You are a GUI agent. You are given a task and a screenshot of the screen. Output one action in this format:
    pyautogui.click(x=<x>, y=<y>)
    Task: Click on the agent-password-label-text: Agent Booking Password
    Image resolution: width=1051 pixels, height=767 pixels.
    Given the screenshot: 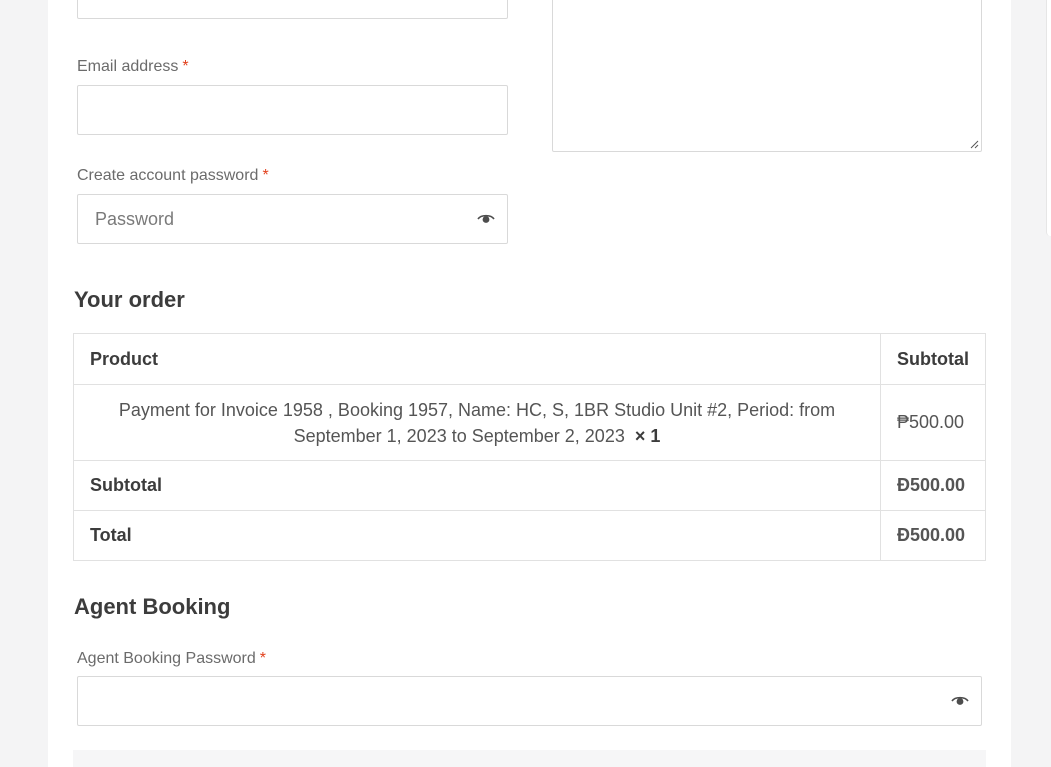 What is the action you would take?
    pyautogui.click(x=166, y=658)
    